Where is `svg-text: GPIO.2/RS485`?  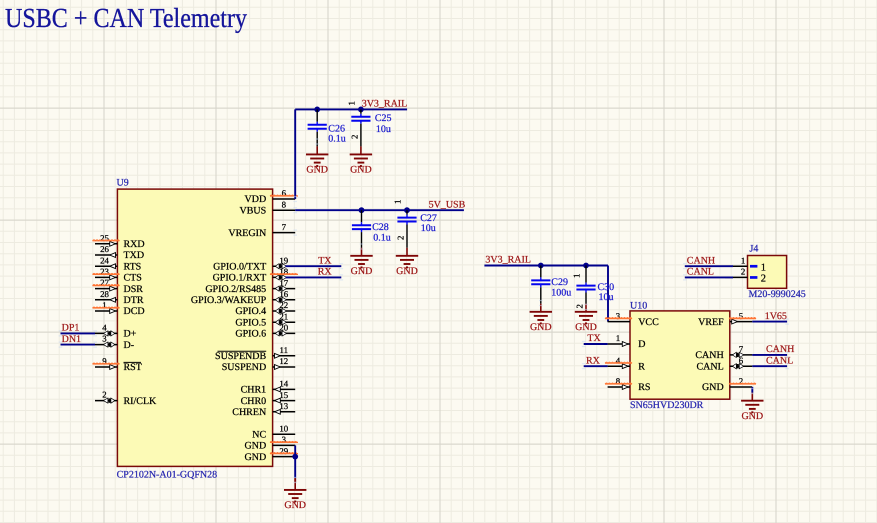 svg-text: GPIO.2/RS485 is located at coordinates (235, 289).